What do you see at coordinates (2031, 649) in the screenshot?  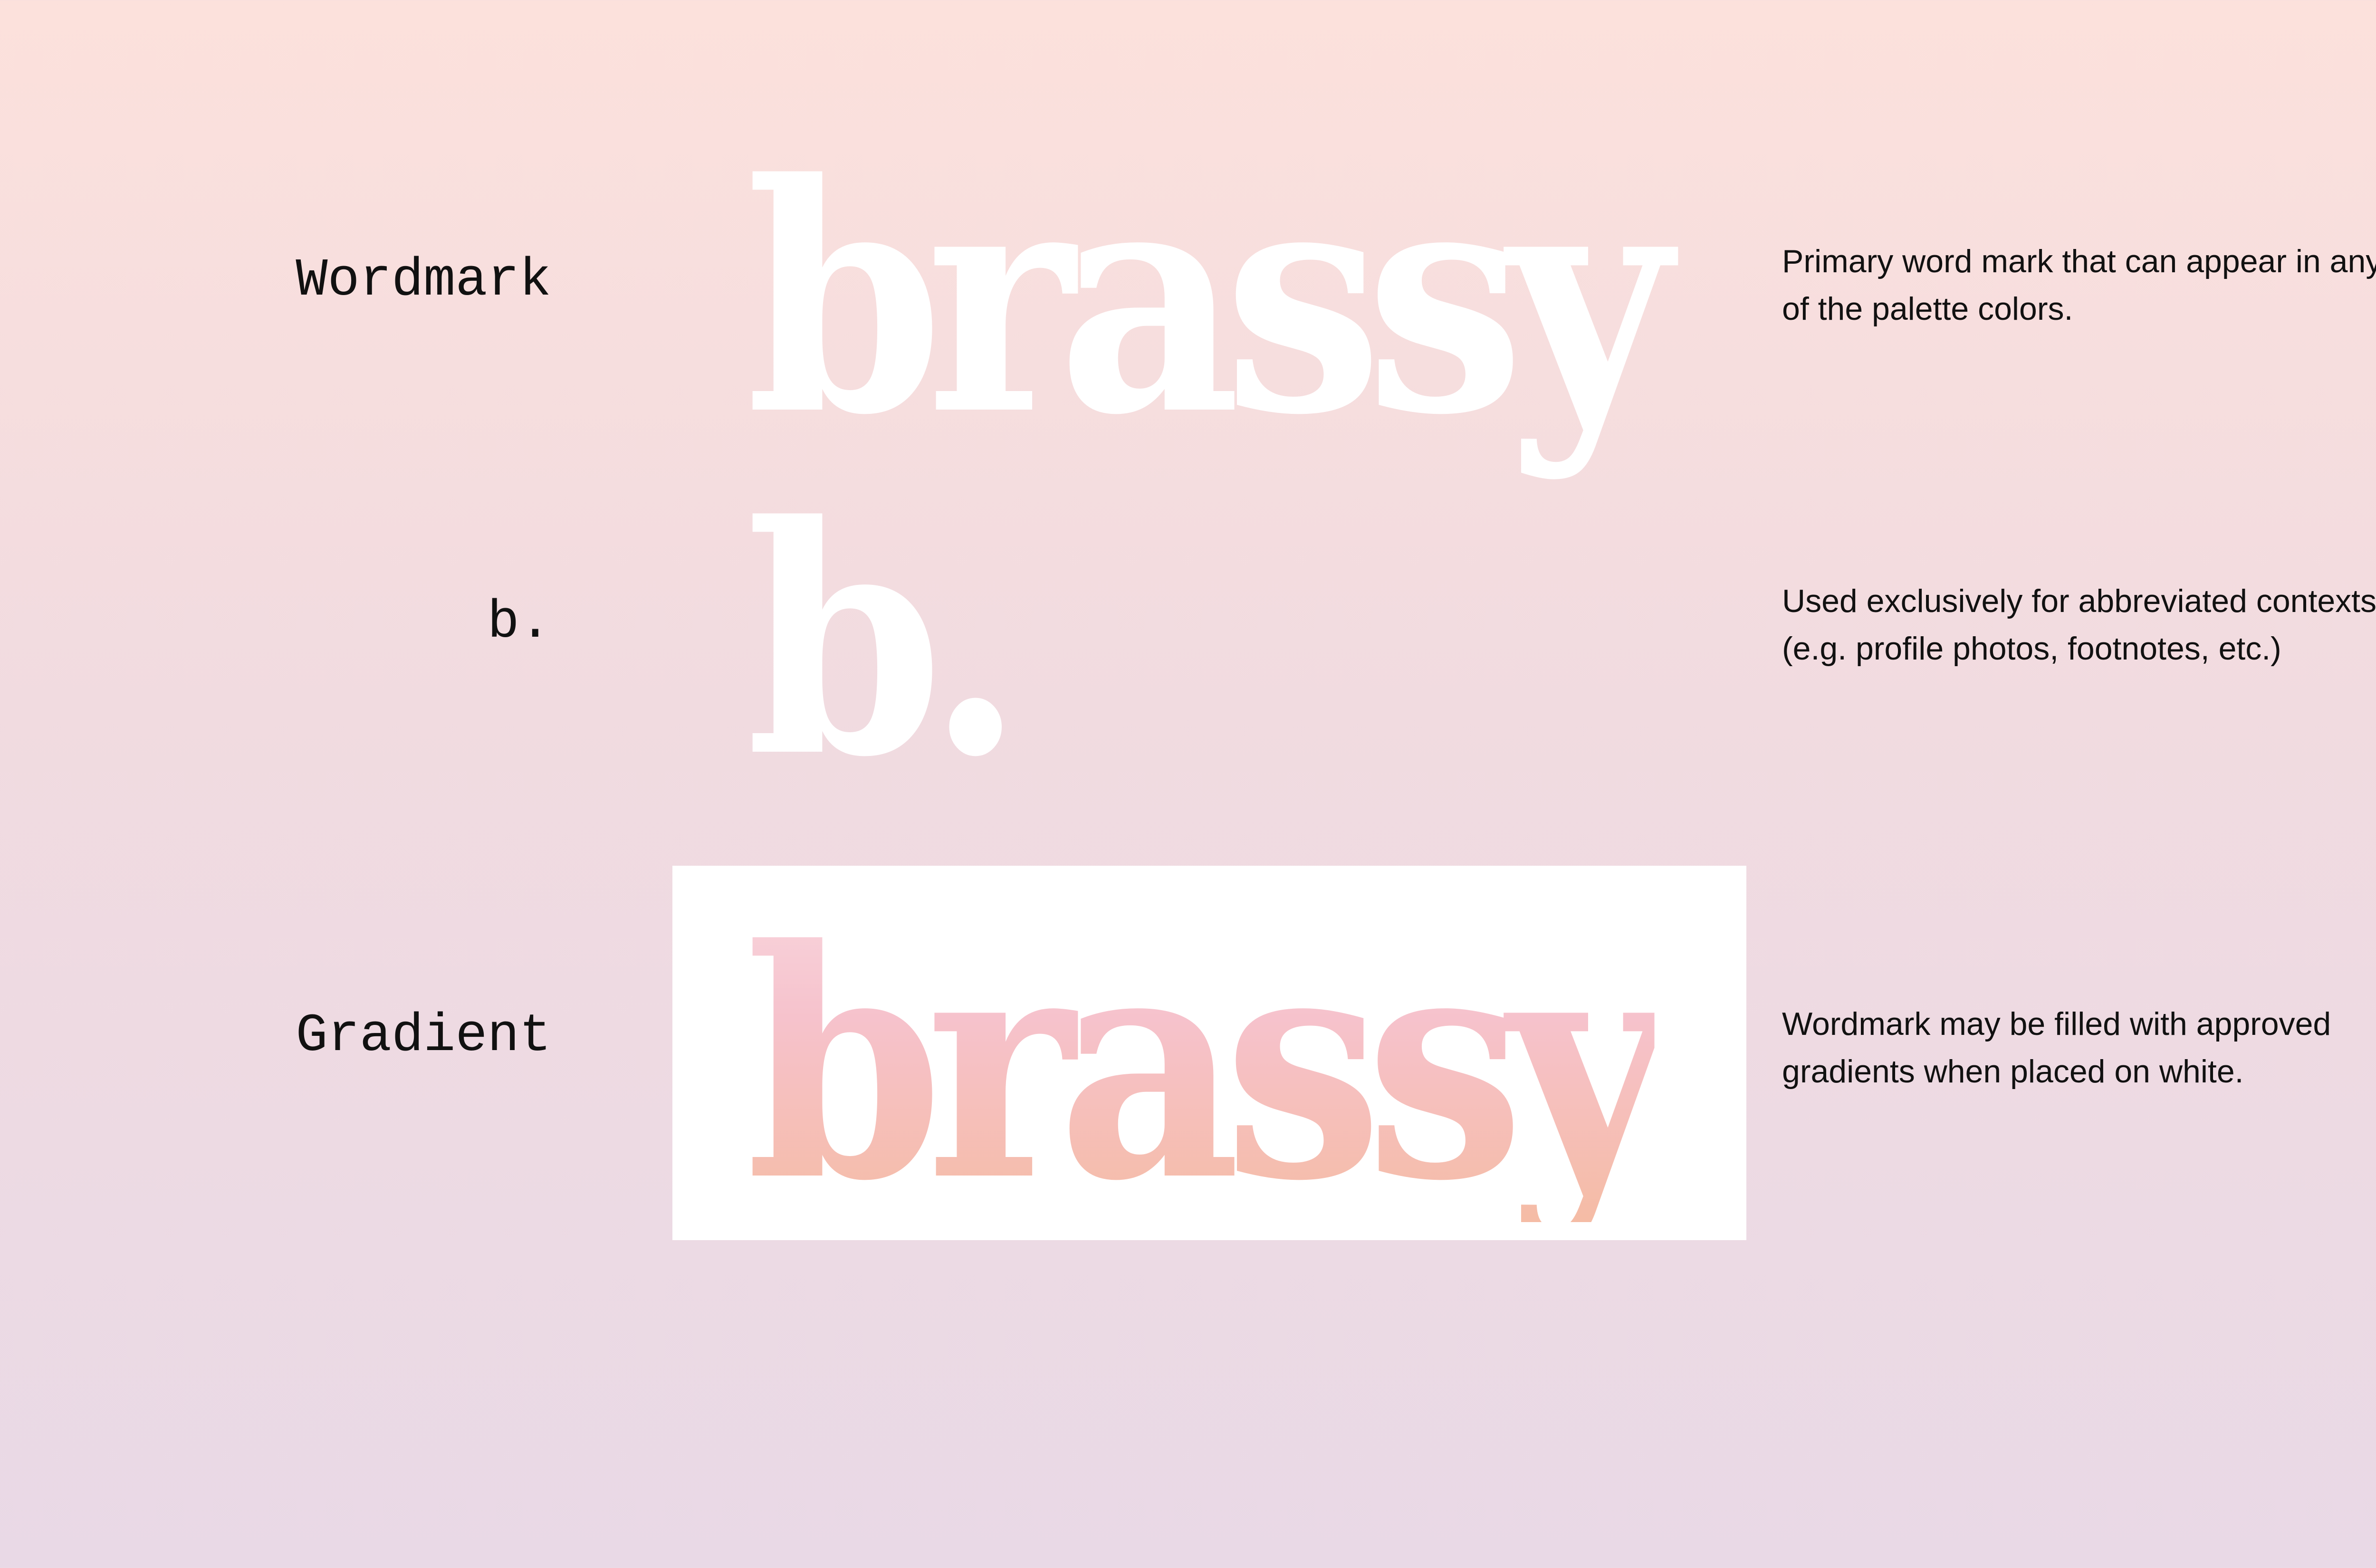 I see `abbreviation-description-line-2: (e.g. profile photos, footnotes, etc.)` at bounding box center [2031, 649].